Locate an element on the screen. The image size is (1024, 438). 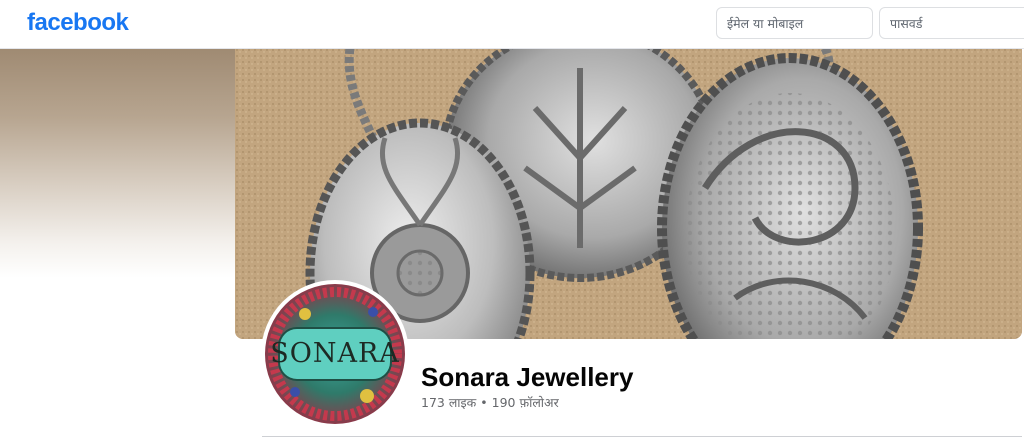
page-title: Sonara Jewellery is located at coordinates (527, 377).